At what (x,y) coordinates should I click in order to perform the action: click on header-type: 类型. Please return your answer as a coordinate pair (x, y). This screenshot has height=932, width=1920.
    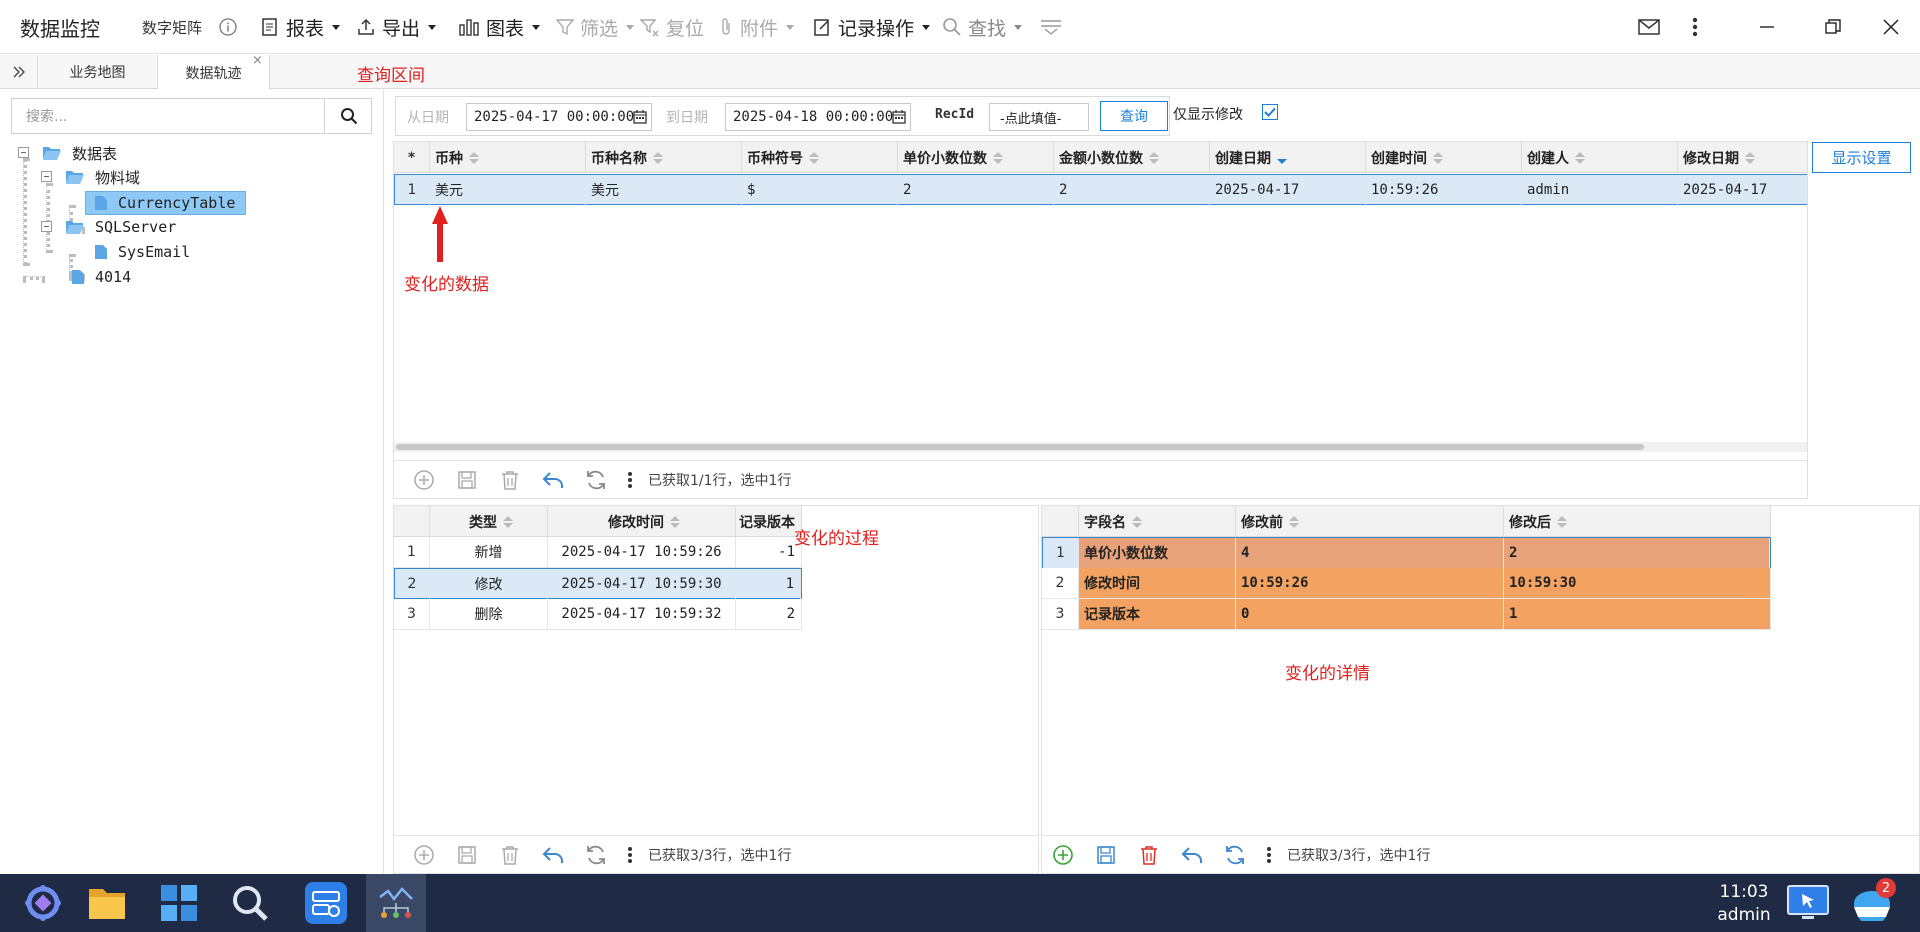
    Looking at the image, I should click on (489, 521).